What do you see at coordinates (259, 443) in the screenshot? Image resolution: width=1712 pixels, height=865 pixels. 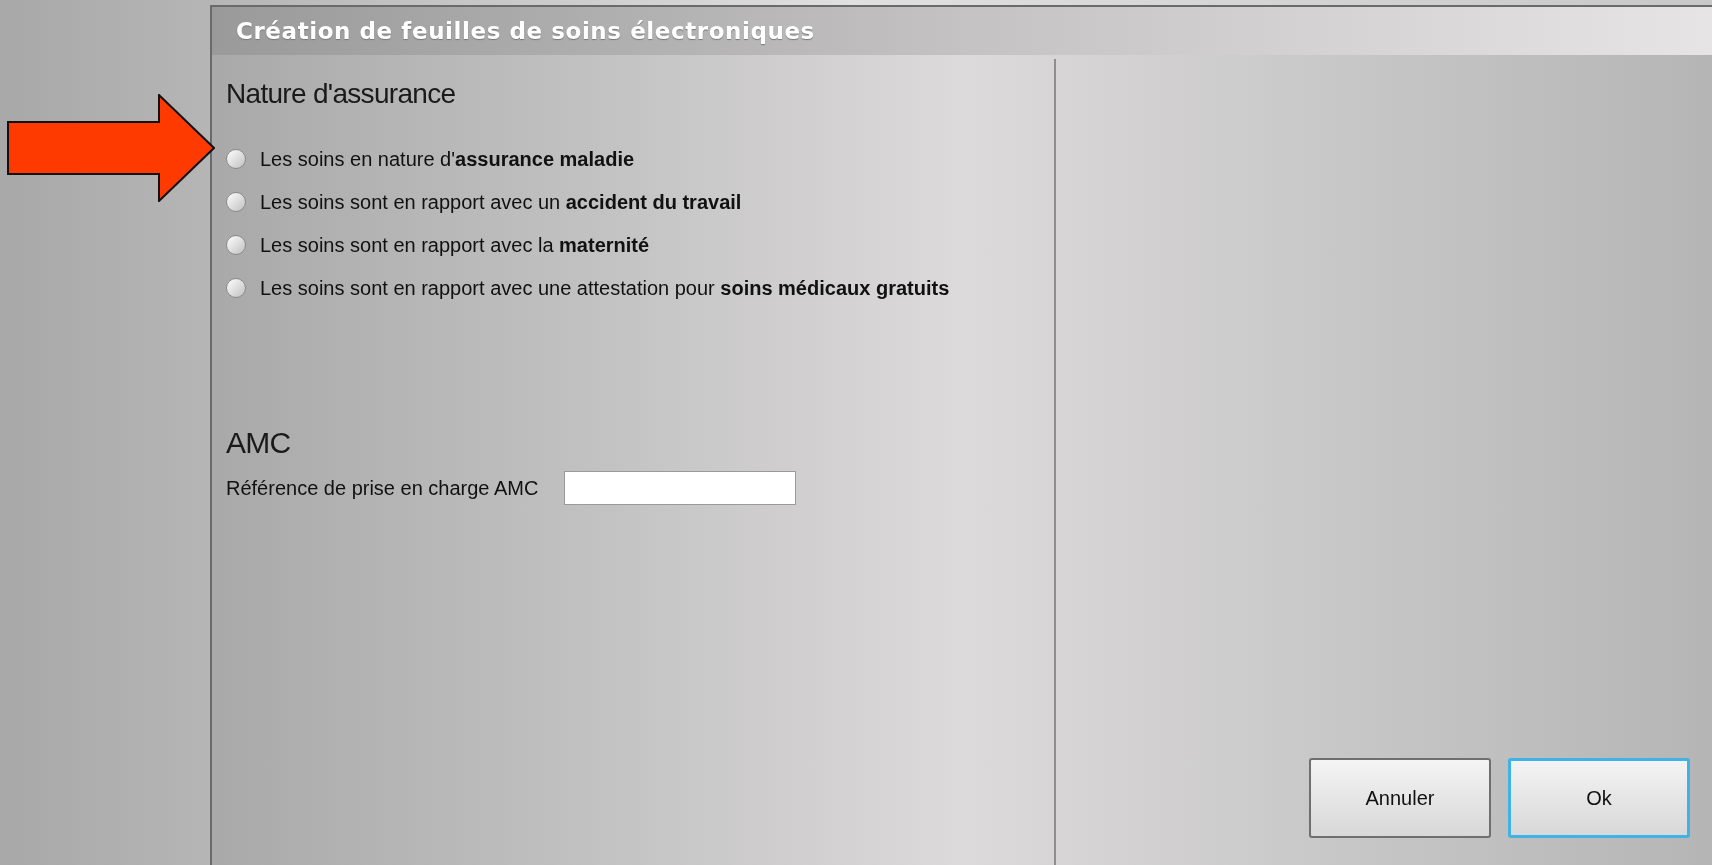 I see `section-heading: AMC` at bounding box center [259, 443].